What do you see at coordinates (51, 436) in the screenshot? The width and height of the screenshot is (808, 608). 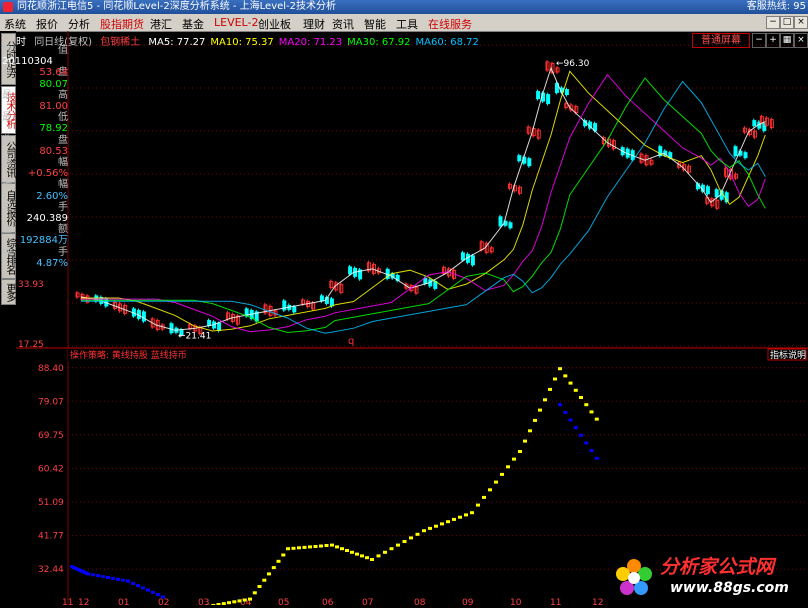 I see `indicator-axis-label: 69.75` at bounding box center [51, 436].